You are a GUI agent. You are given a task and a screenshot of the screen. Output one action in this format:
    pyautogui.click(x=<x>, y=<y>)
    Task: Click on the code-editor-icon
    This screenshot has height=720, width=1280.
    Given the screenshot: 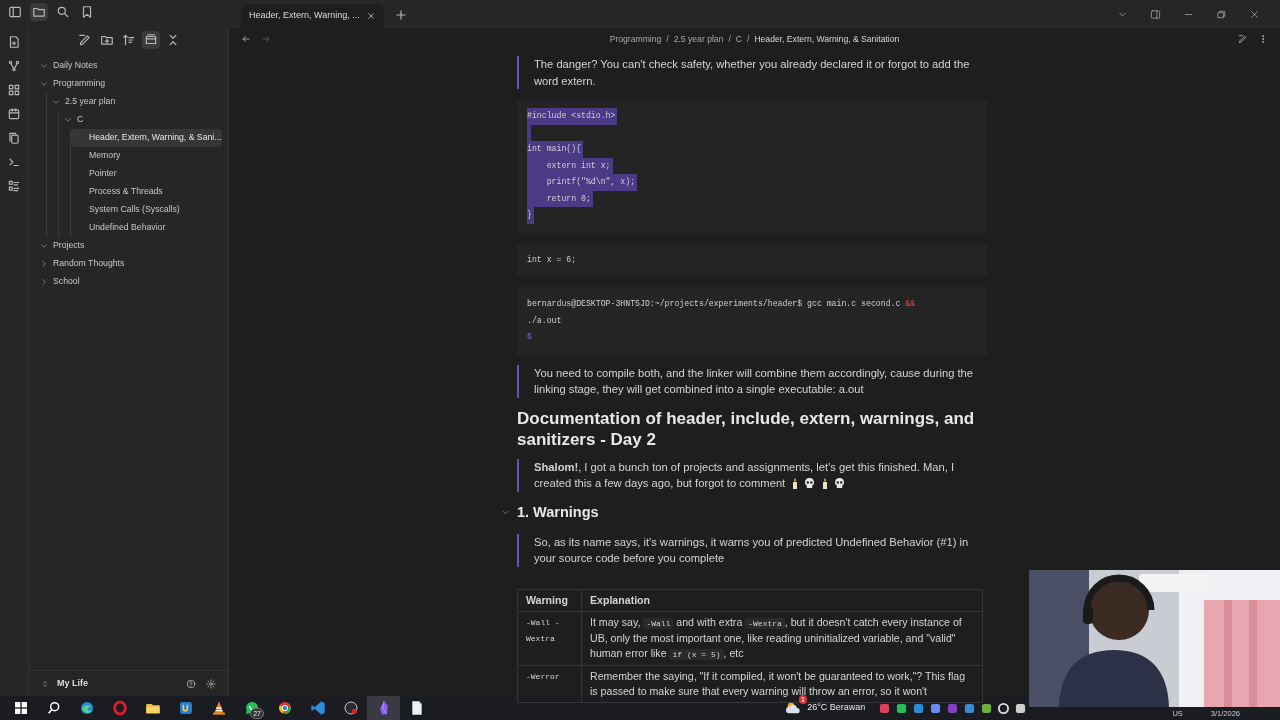 What is the action you would take?
    pyautogui.click(x=317, y=708)
    